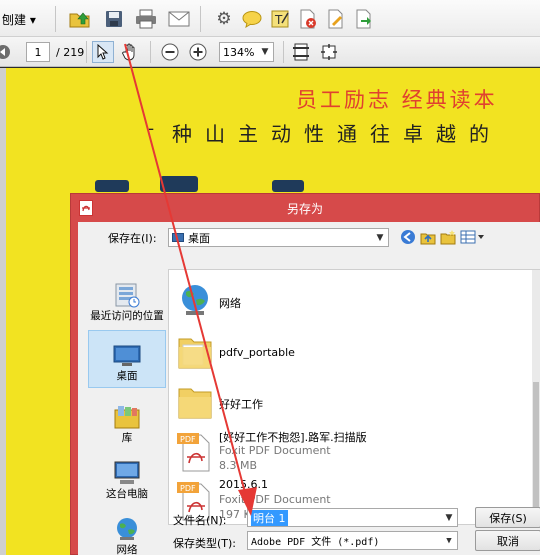 This screenshot has height=555, width=540. I want to click on zoom-level-select: 134% ▼, so click(246, 52).